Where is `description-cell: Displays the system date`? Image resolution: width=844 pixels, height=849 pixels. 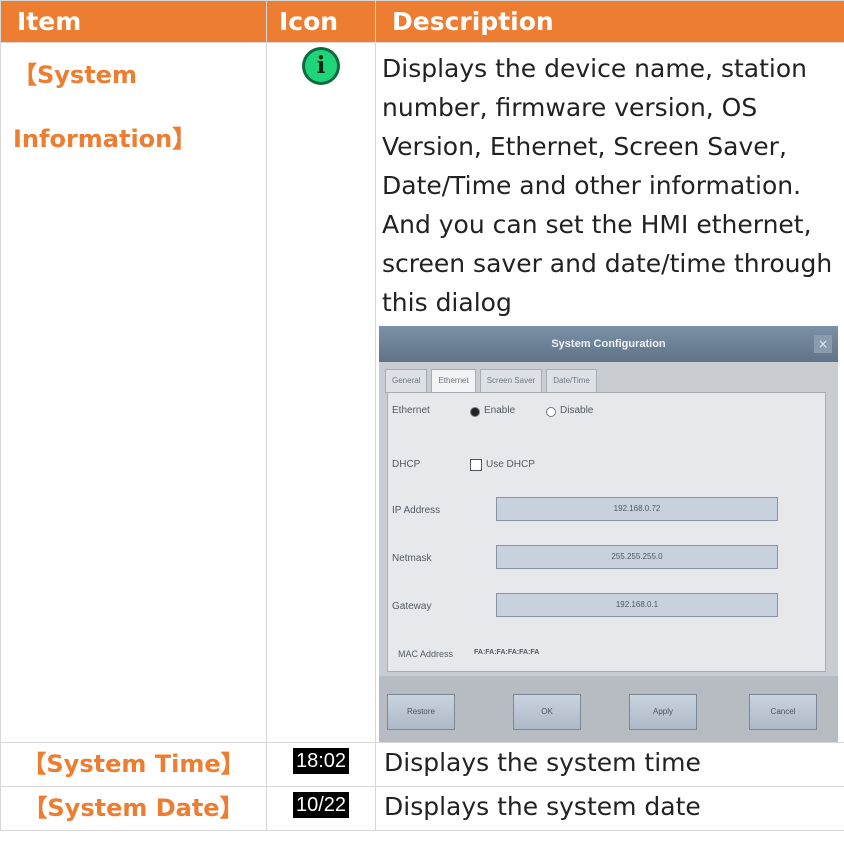
description-cell: Displays the system date is located at coordinates (609, 808).